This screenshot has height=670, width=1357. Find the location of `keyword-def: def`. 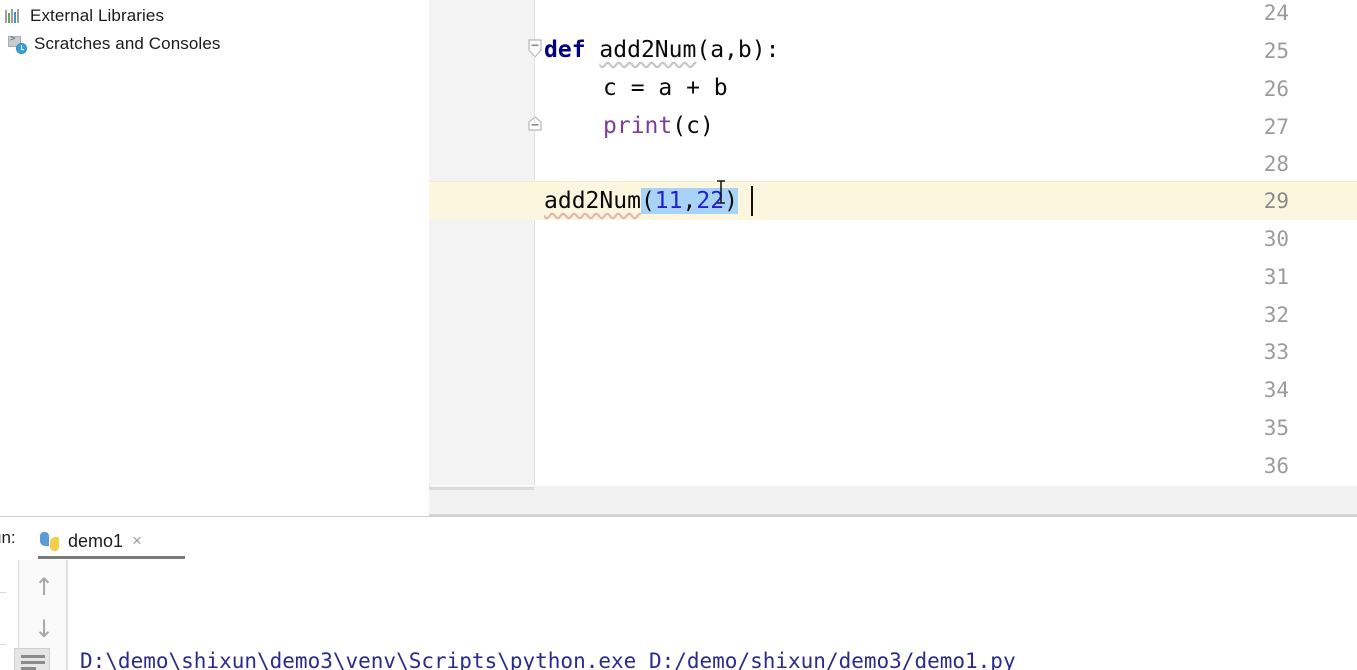

keyword-def: def is located at coordinates (565, 50).